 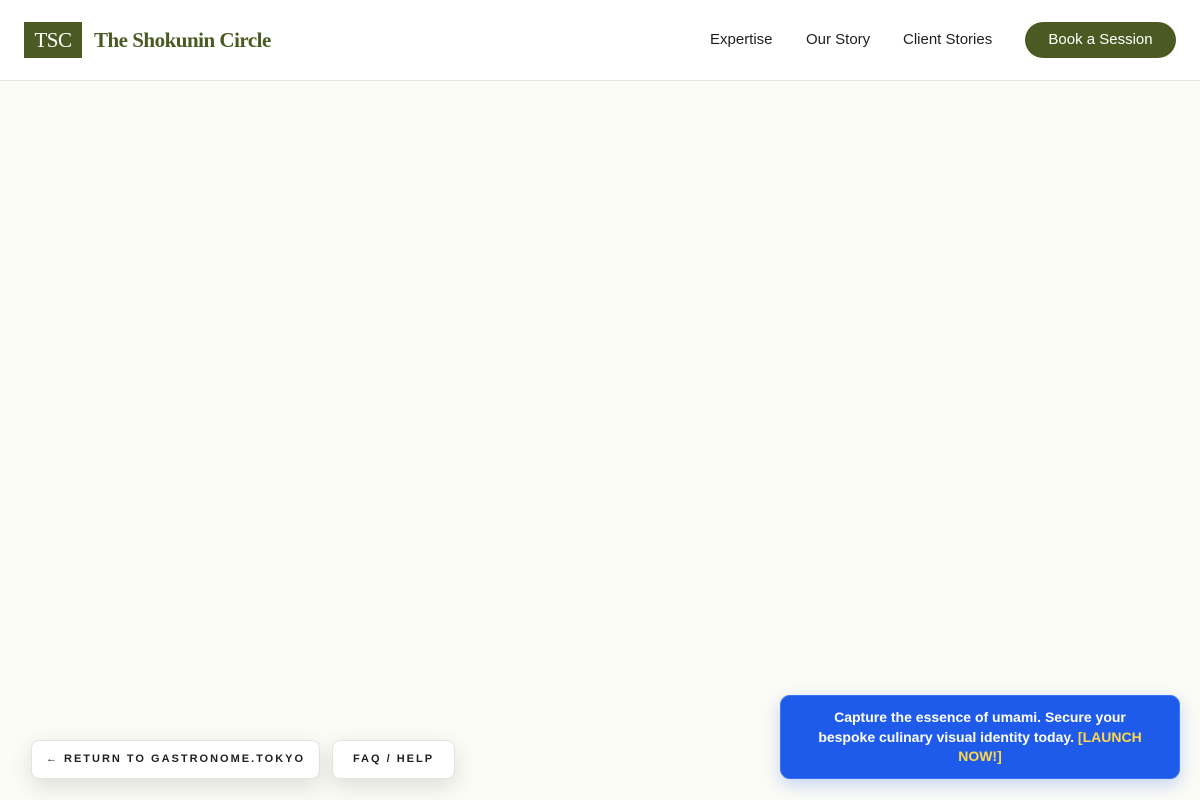 I want to click on faq-help-button: FAQ / HELP, so click(x=393, y=759).